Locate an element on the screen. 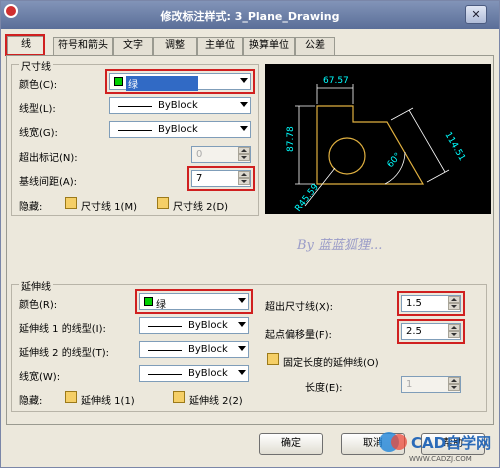  tab-primary-units: 主单位 is located at coordinates (220, 46).